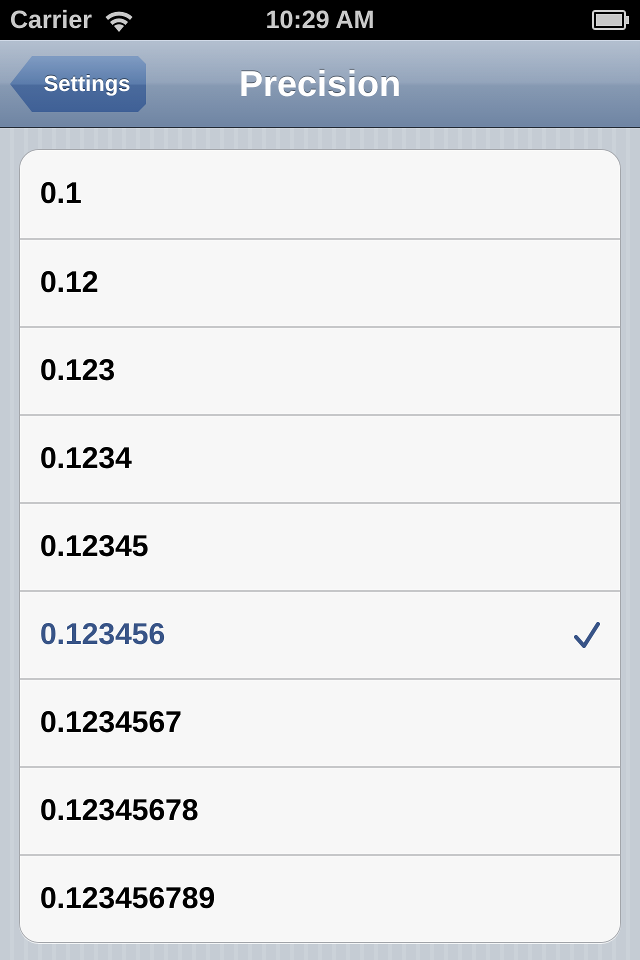  I want to click on option-label: 0.1234, so click(86, 459).